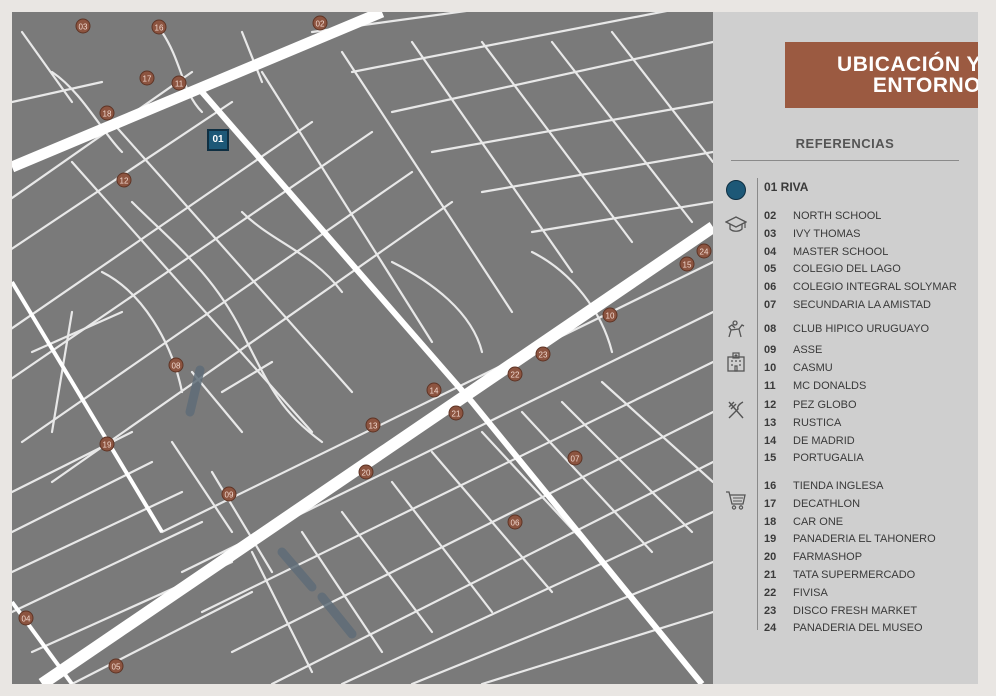 The height and width of the screenshot is (696, 996). I want to click on map-marker-18: 18, so click(107, 113).